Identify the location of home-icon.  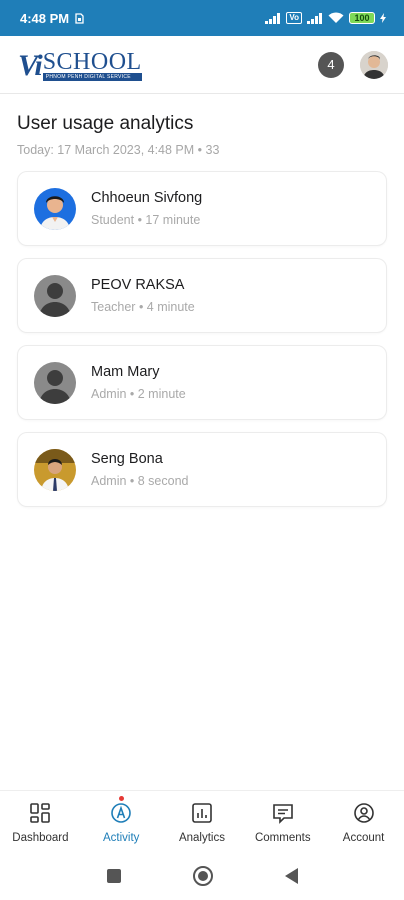
(202, 876).